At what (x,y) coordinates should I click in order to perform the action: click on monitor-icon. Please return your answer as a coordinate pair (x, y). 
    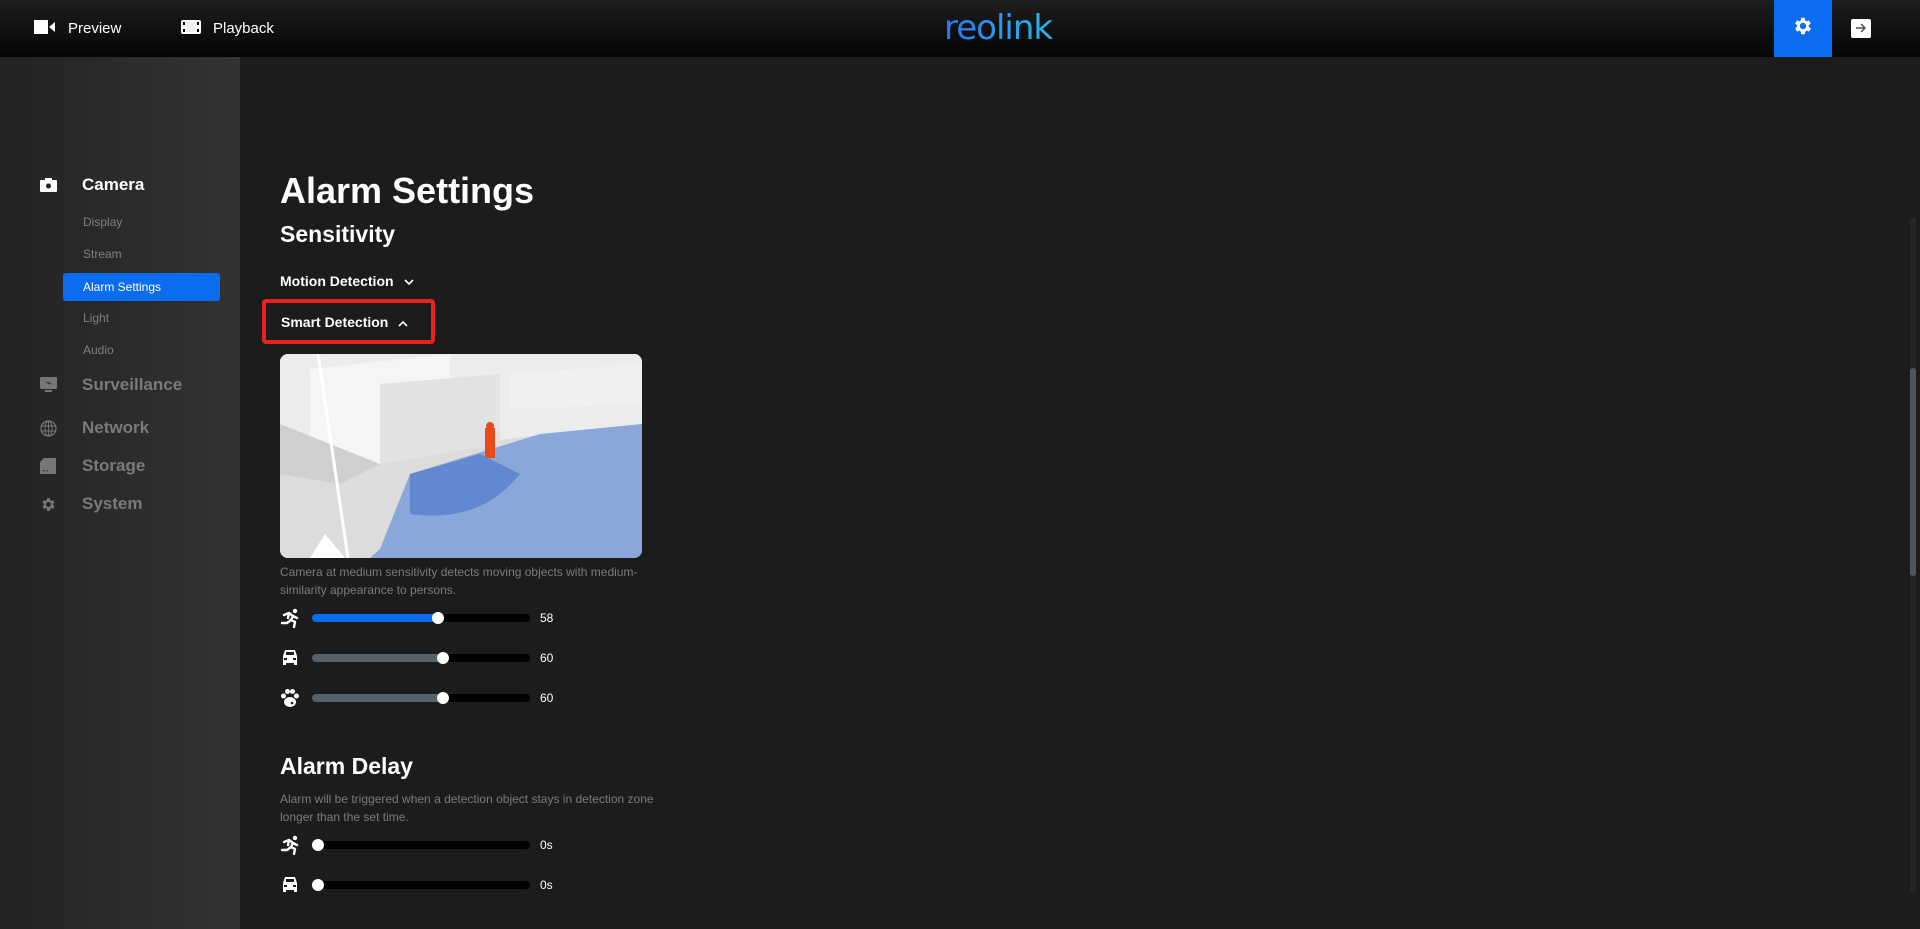
    Looking at the image, I should click on (61, 385).